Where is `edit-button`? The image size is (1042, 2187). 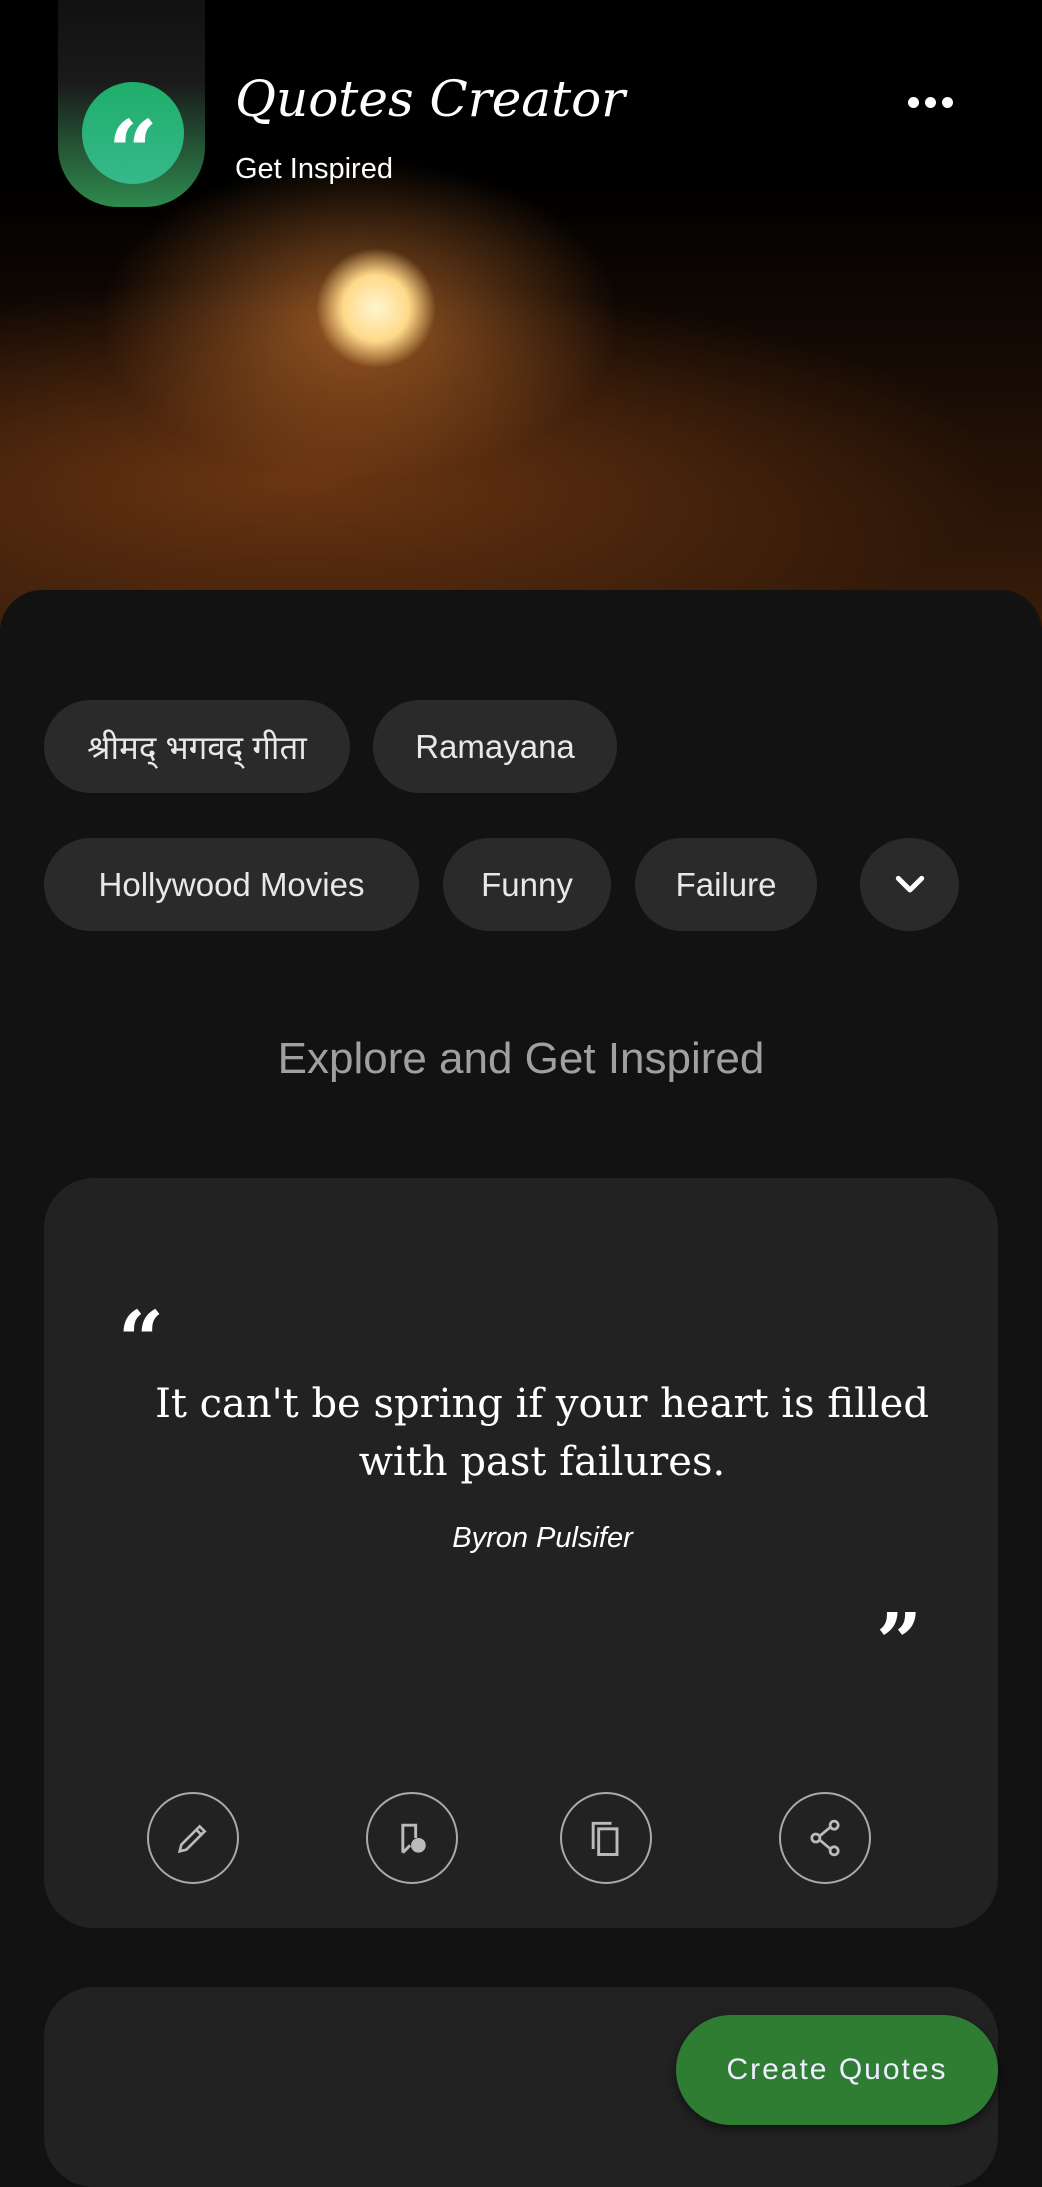
edit-button is located at coordinates (193, 1838).